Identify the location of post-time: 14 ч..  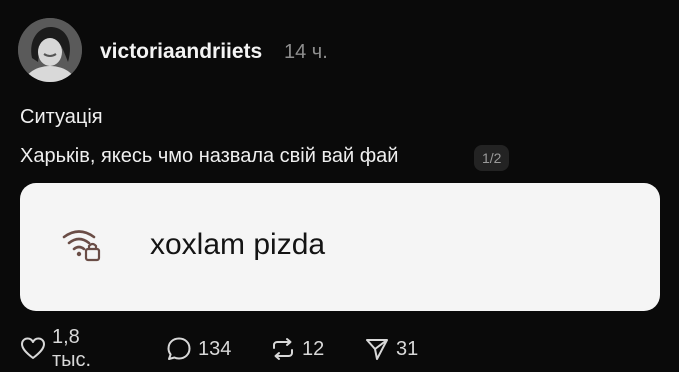
(306, 52).